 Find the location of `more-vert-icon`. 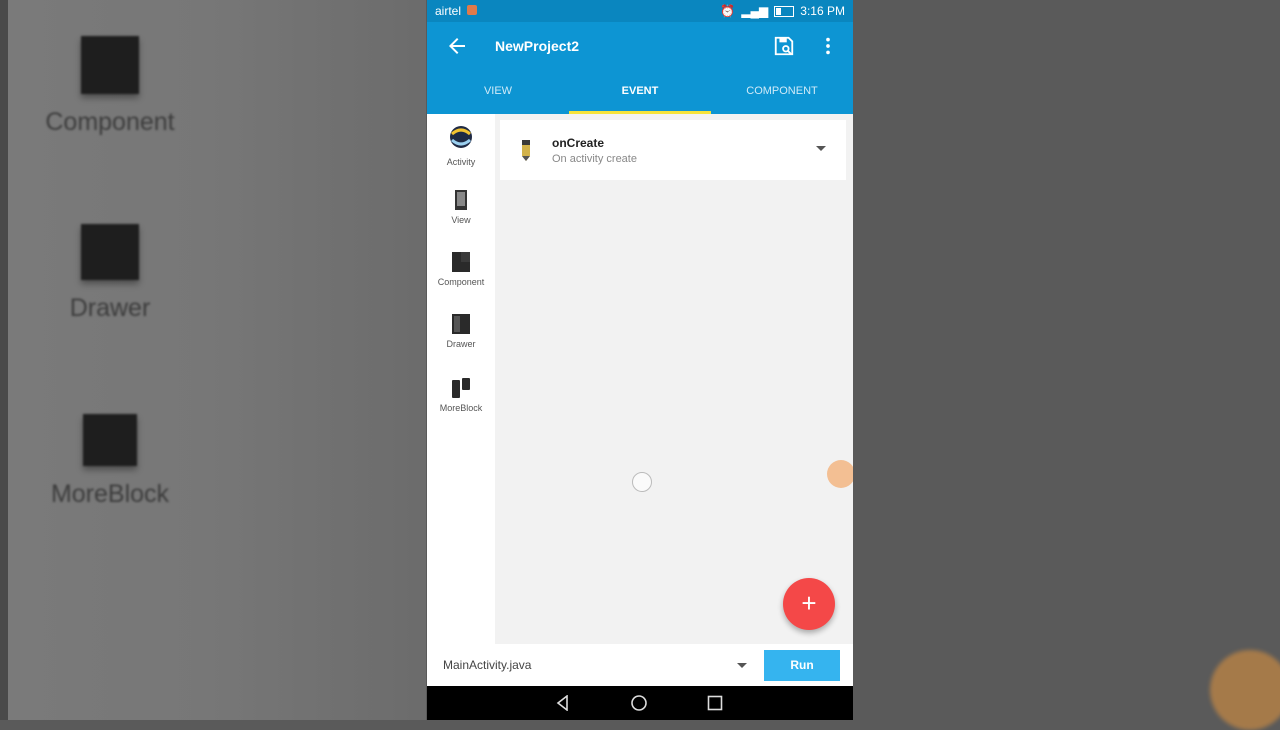

more-vert-icon is located at coordinates (828, 46).